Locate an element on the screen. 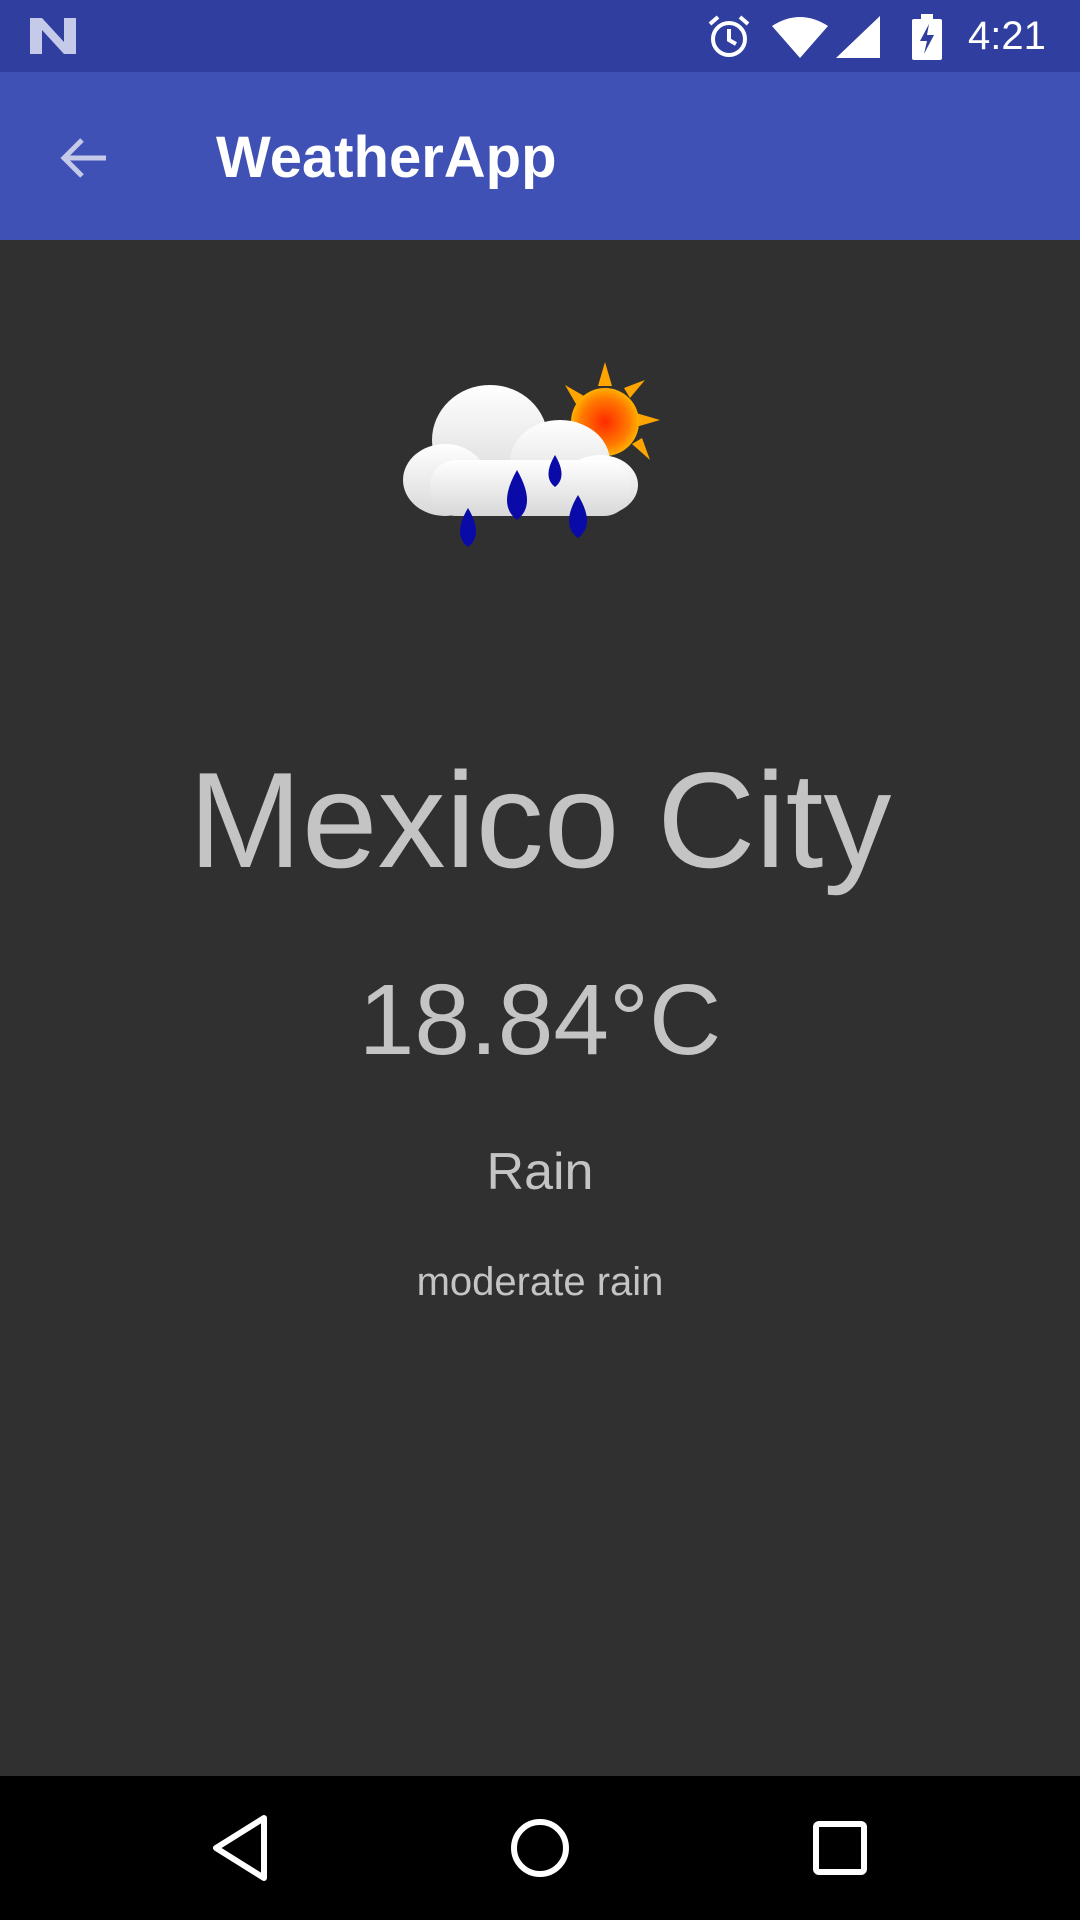 The height and width of the screenshot is (1920, 1080). cloud-rain-sun-icon is located at coordinates (531, 454).